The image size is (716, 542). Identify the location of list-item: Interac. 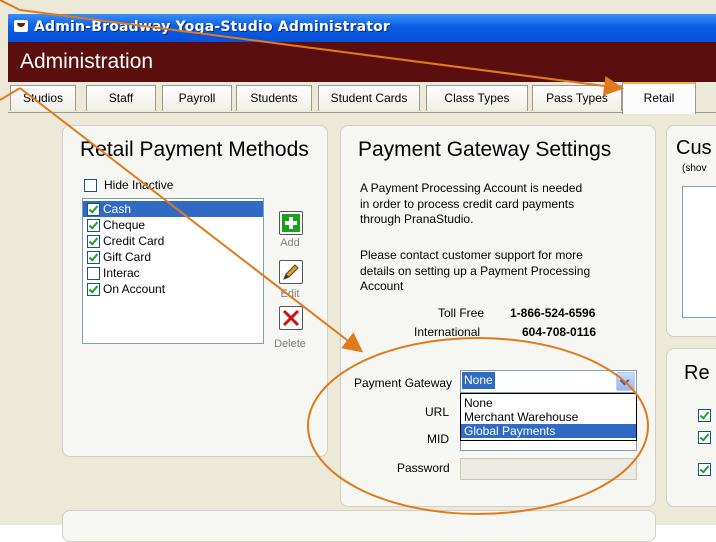
(173, 273).